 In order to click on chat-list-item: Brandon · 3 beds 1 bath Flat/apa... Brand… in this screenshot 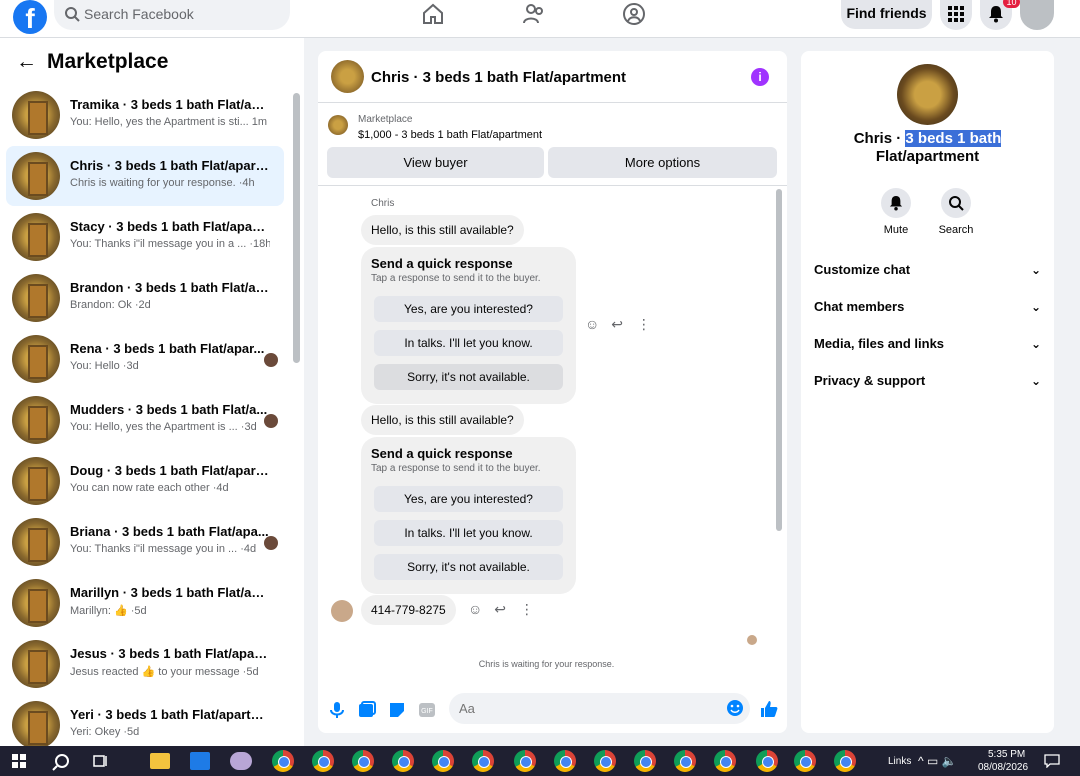, I will do `click(145, 298)`.